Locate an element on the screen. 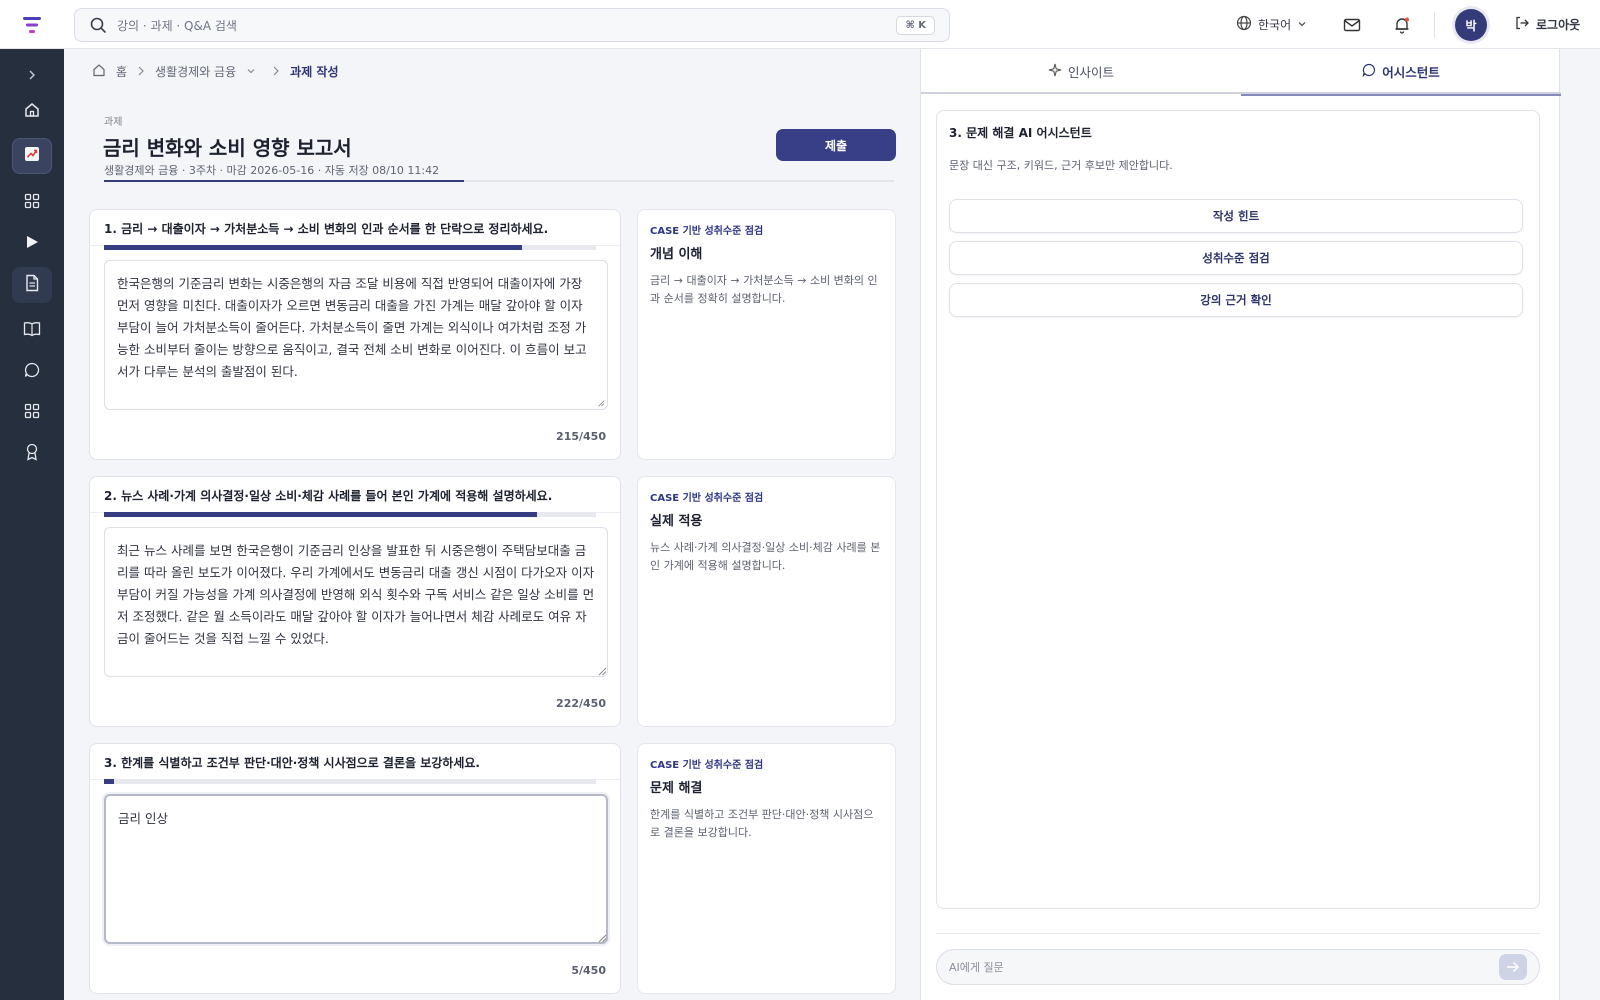  sidebar-item-dashboard is located at coordinates (32, 203).